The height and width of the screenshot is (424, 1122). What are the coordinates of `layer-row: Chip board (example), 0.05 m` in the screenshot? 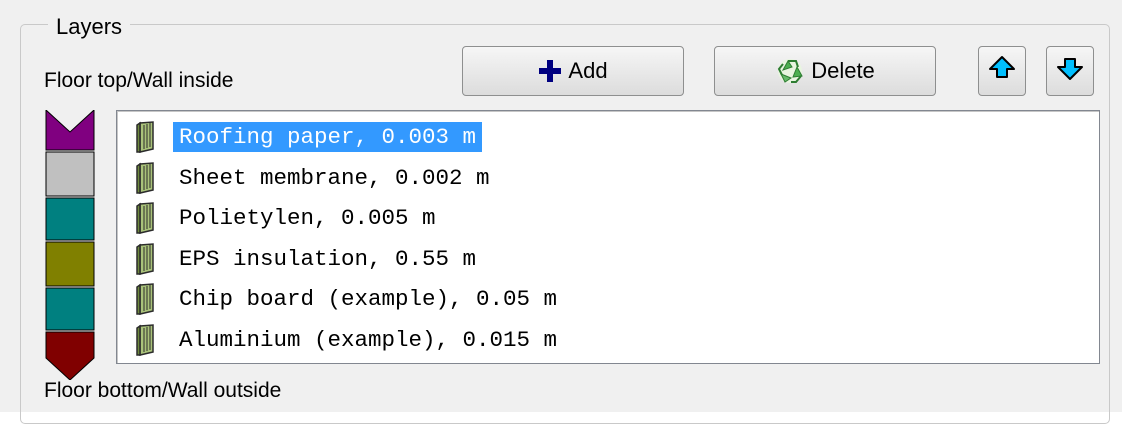 It's located at (349, 299).